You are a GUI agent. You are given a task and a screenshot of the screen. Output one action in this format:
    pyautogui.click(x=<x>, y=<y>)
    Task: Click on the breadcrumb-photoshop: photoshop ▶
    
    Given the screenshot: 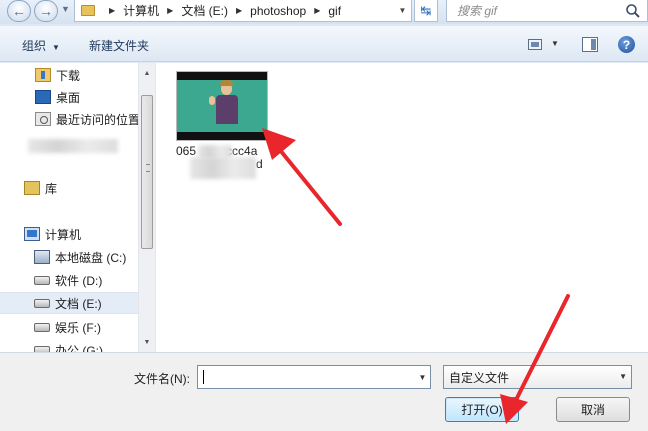 What is the action you would take?
    pyautogui.click(x=289, y=11)
    